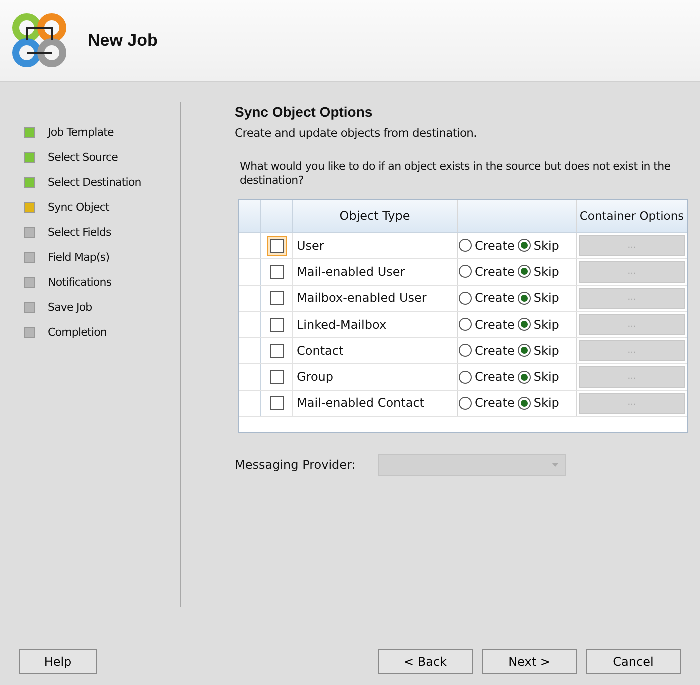 This screenshot has height=685, width=700. What do you see at coordinates (315, 377) in the screenshot?
I see `object-type-cell: Group` at bounding box center [315, 377].